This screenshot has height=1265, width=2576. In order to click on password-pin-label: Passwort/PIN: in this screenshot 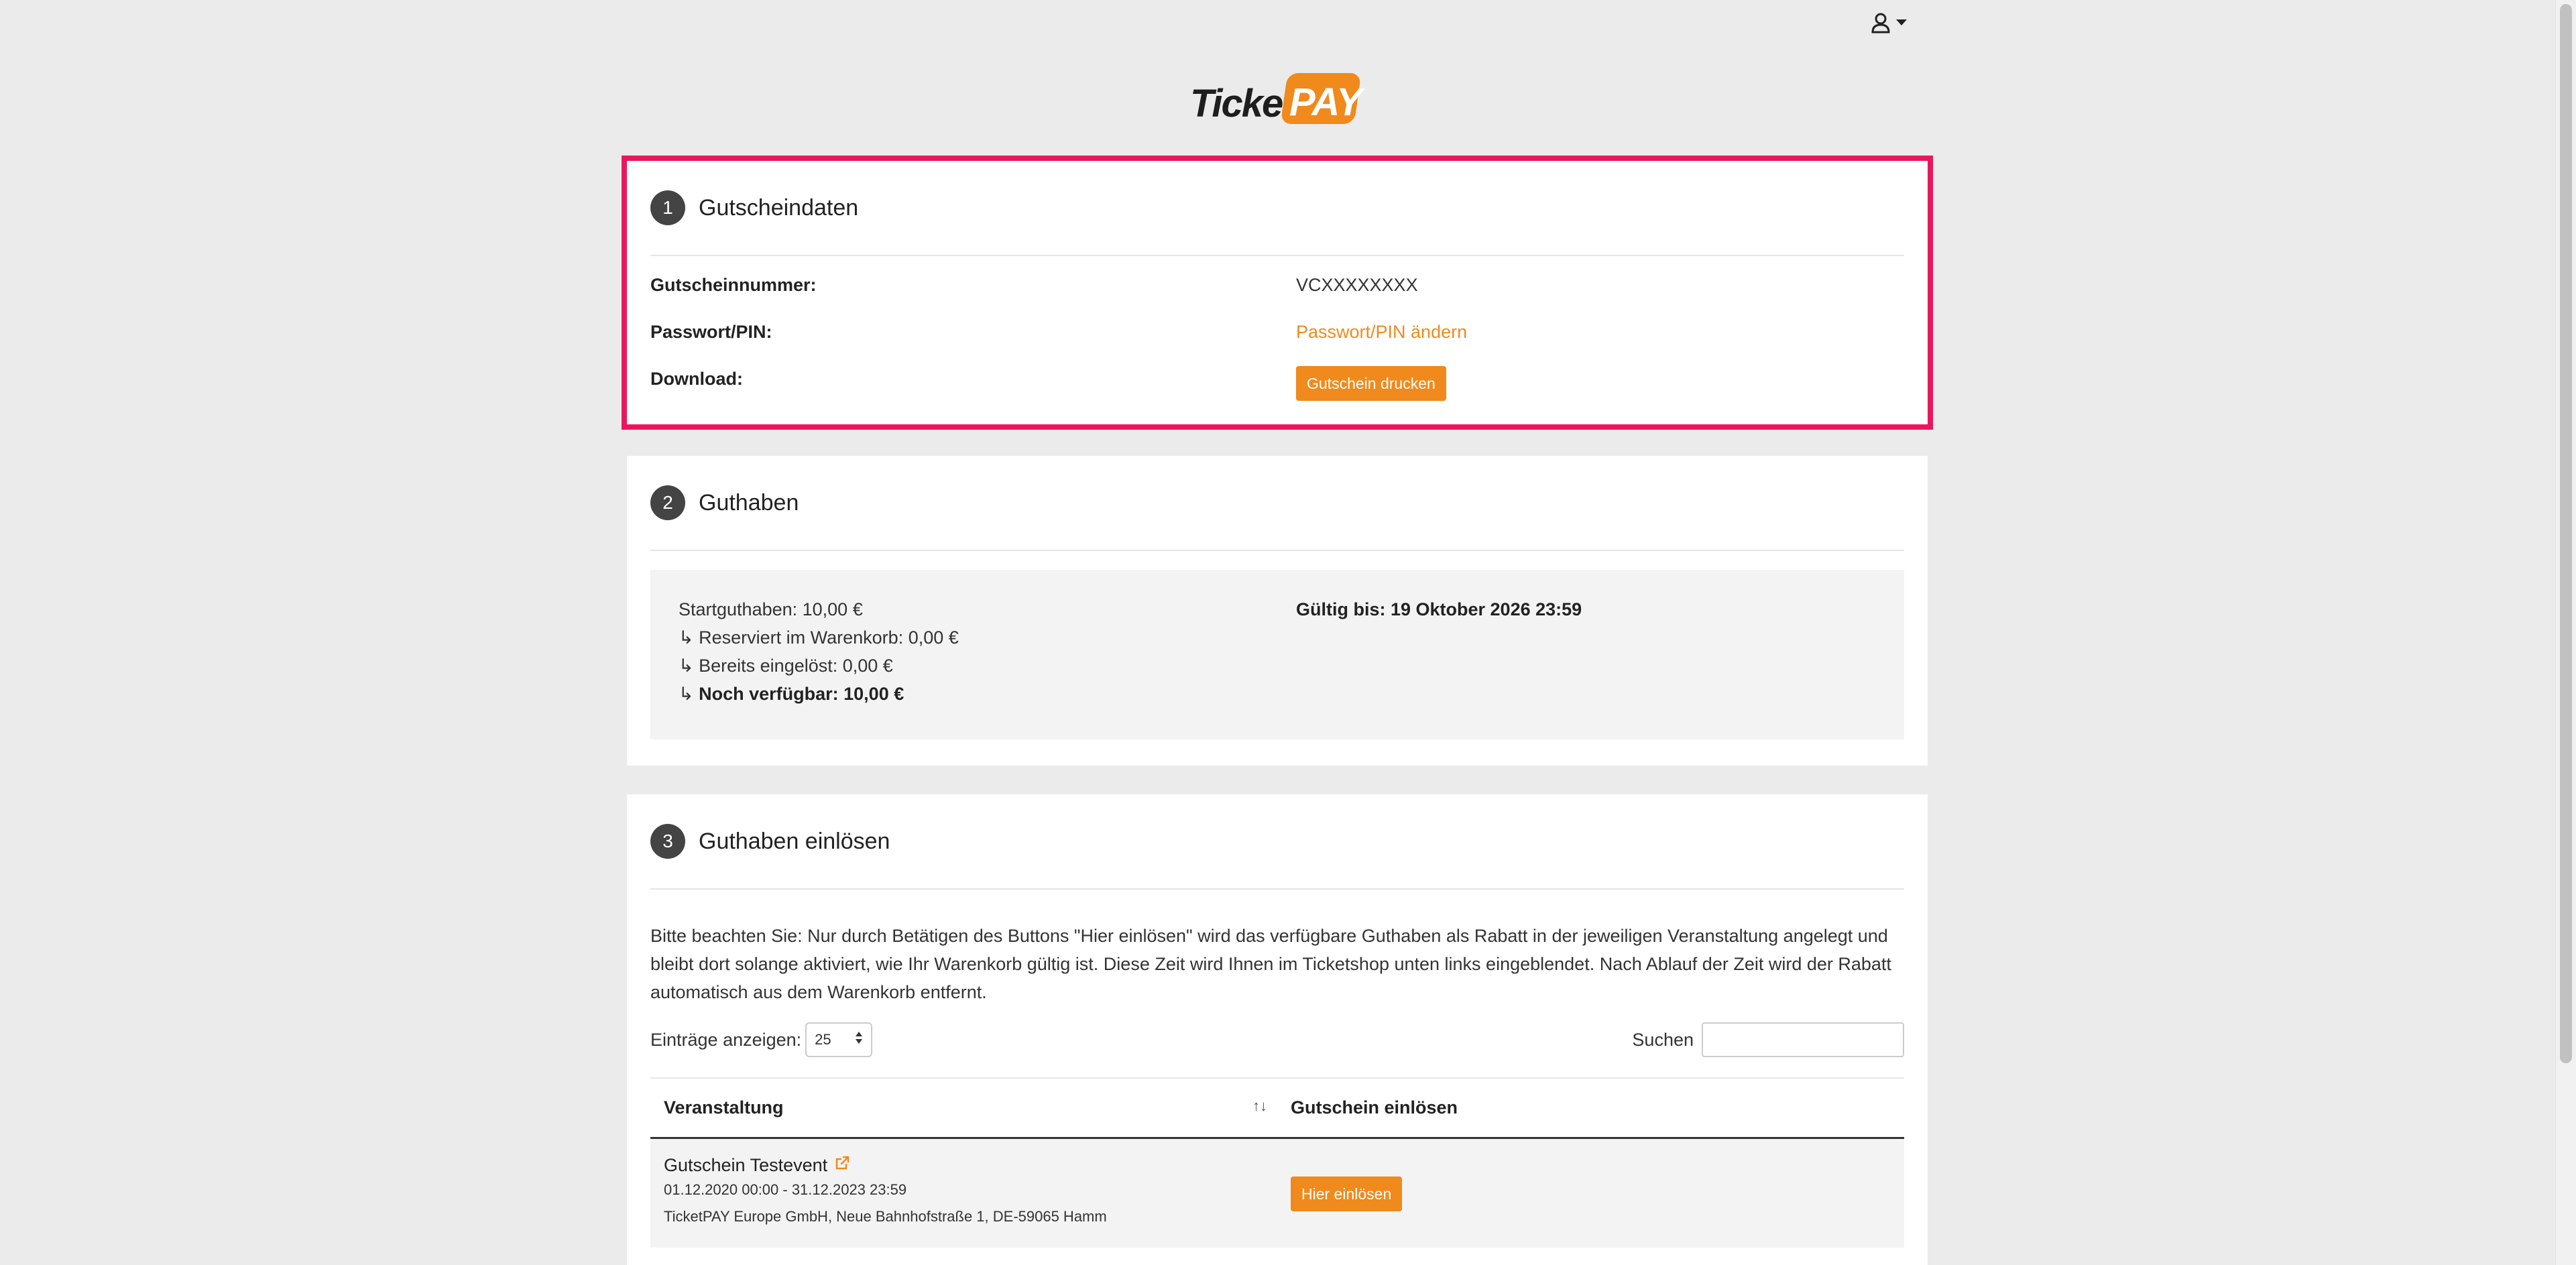, I will do `click(711, 332)`.